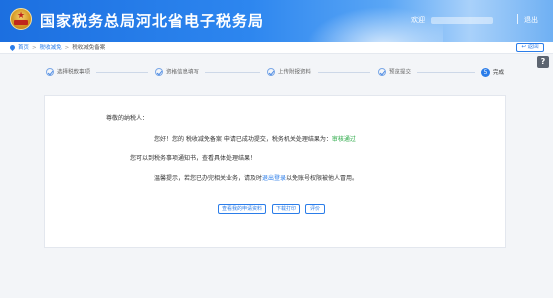 The height and width of the screenshot is (298, 553). I want to click on step-1: 选择税款事项, so click(68, 72).